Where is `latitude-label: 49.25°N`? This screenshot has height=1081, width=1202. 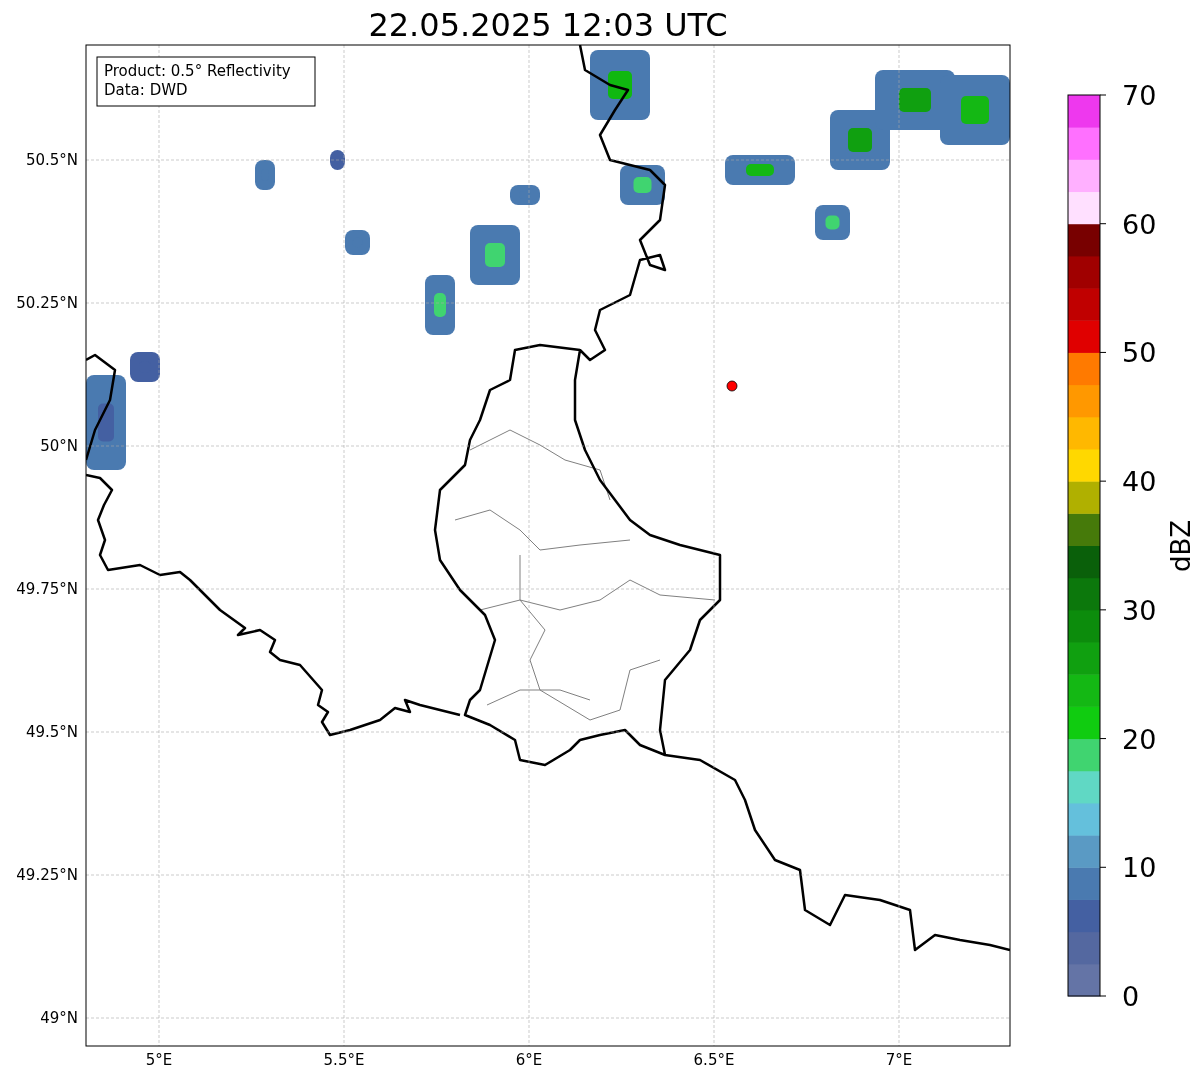 latitude-label: 49.25°N is located at coordinates (47, 875).